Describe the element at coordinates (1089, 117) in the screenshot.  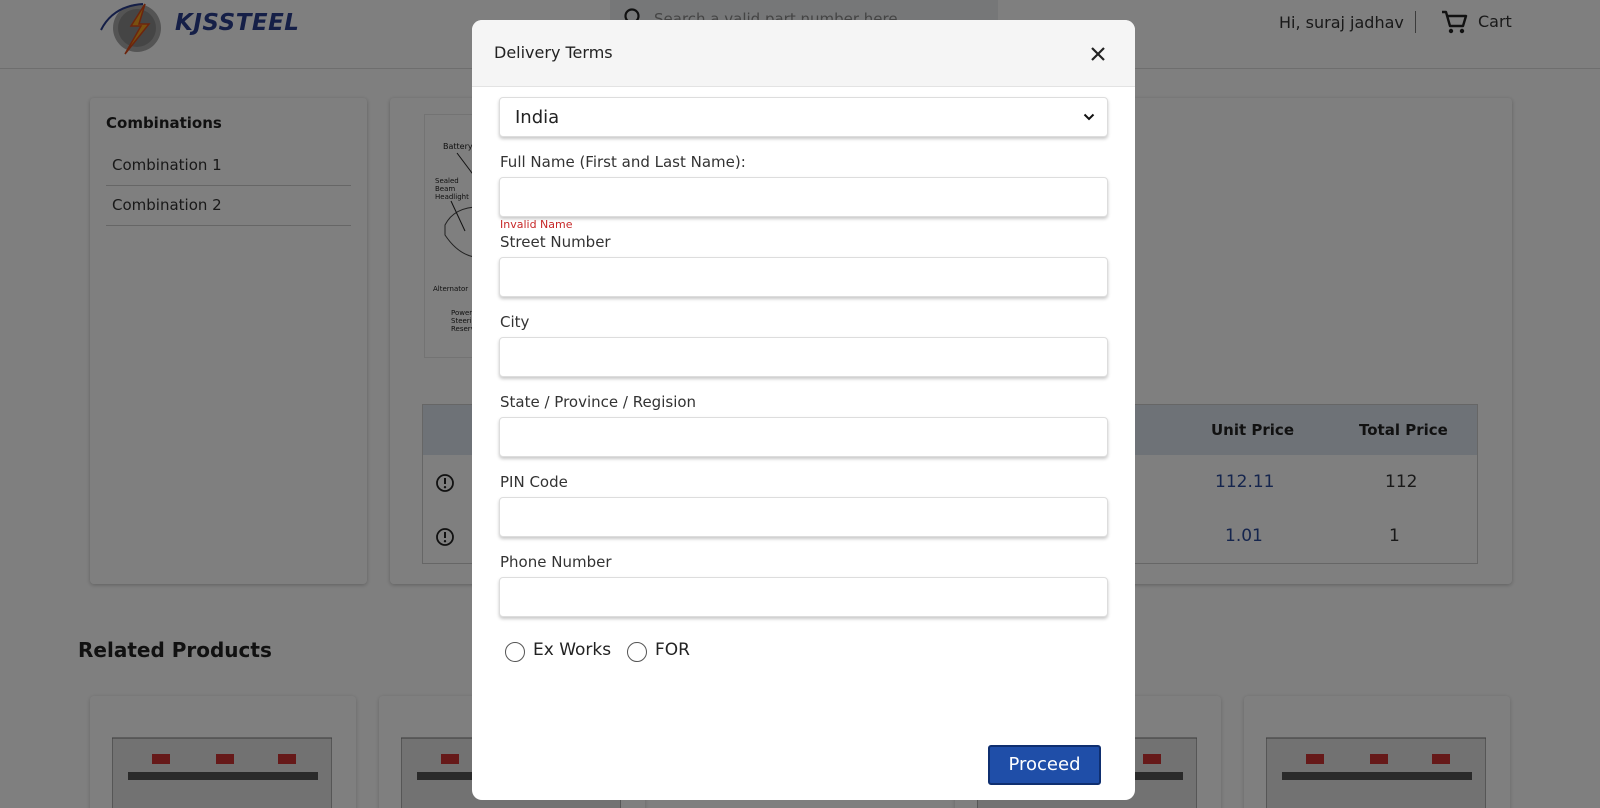
I see `chevron-down-icon` at that location.